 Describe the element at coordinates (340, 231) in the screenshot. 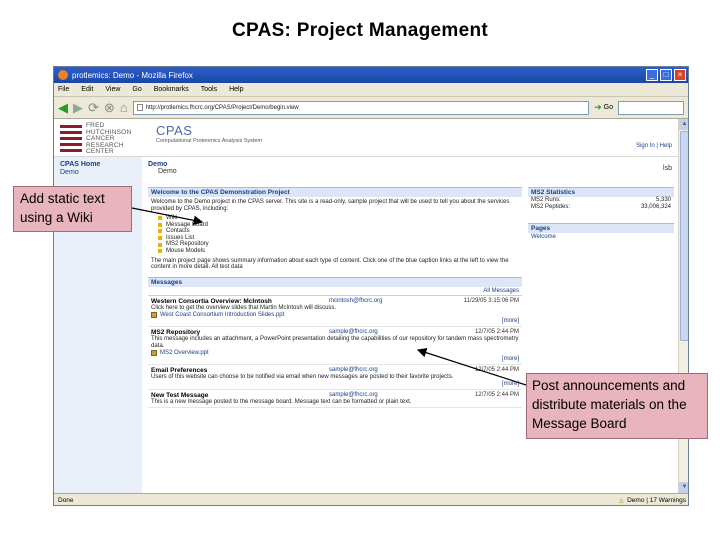

I see `list-item: Contacts` at that location.